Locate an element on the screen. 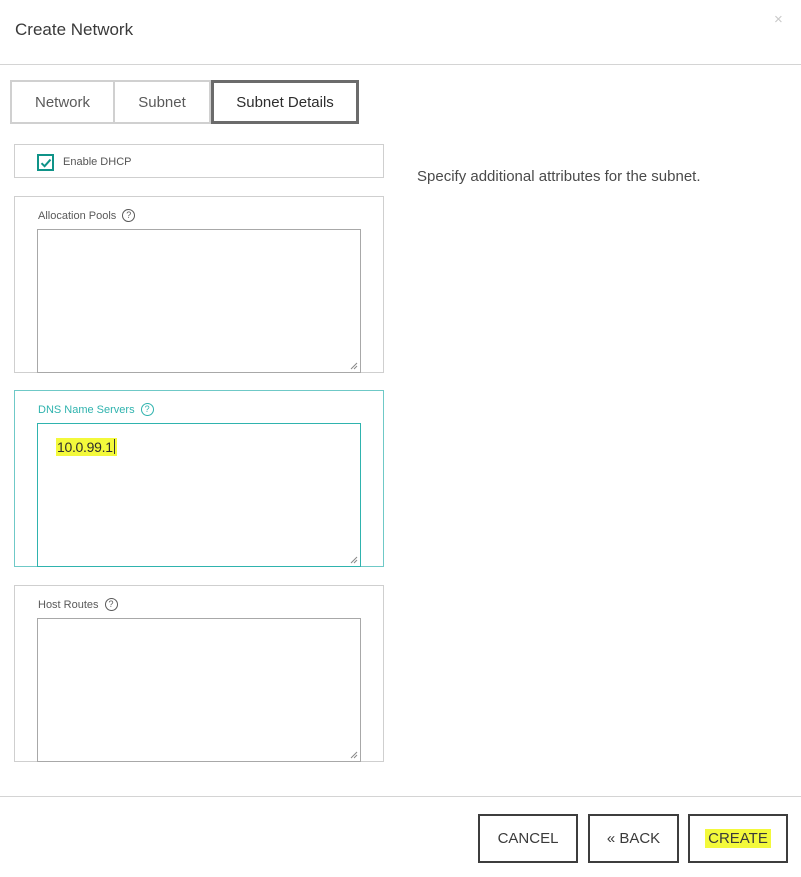 The image size is (801, 877). dialog-header: Create Network × is located at coordinates (400, 32).